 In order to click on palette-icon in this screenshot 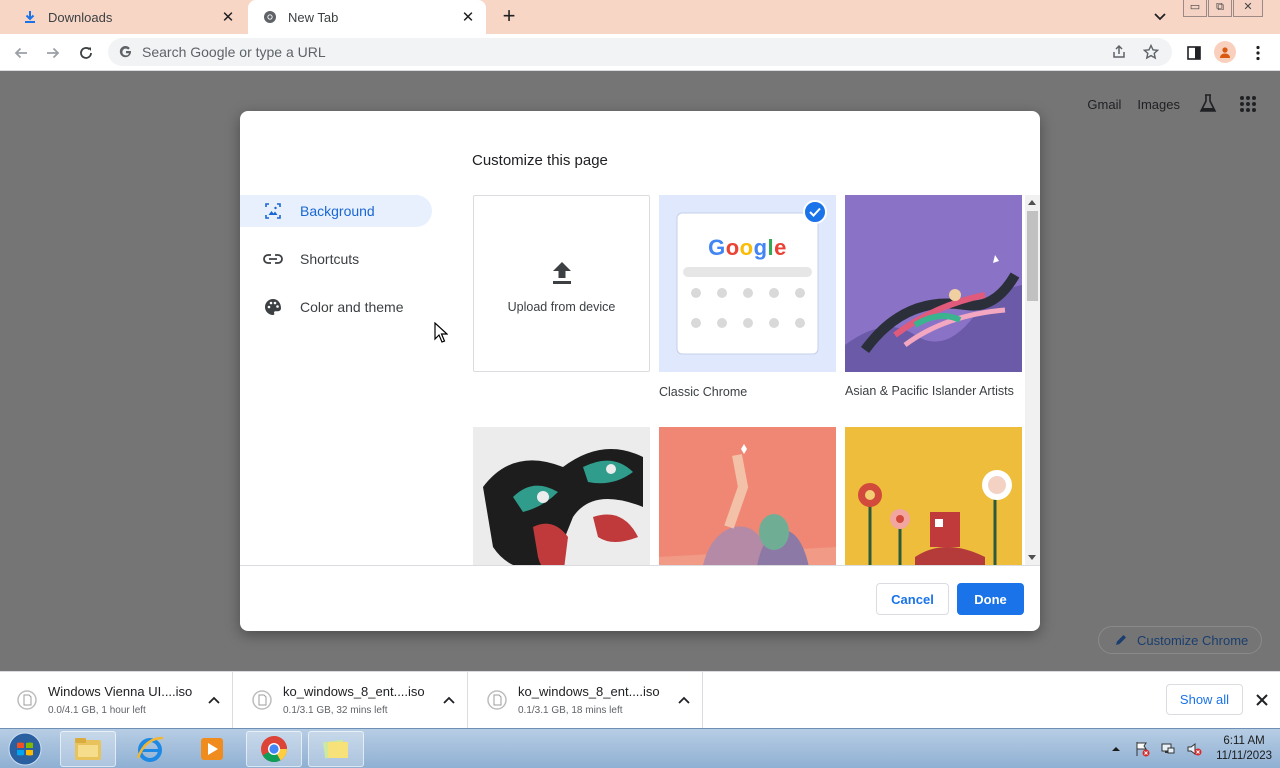, I will do `click(273, 307)`.